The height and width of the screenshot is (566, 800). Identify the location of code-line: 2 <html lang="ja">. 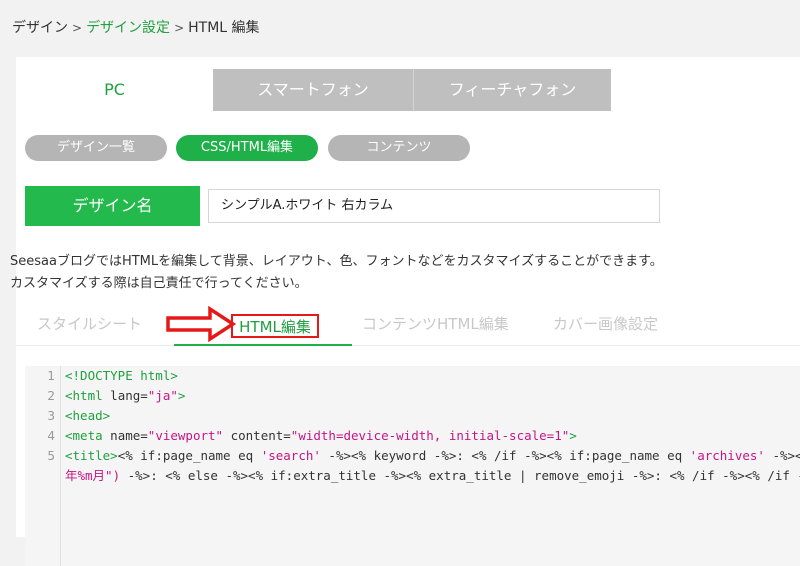
(412, 396).